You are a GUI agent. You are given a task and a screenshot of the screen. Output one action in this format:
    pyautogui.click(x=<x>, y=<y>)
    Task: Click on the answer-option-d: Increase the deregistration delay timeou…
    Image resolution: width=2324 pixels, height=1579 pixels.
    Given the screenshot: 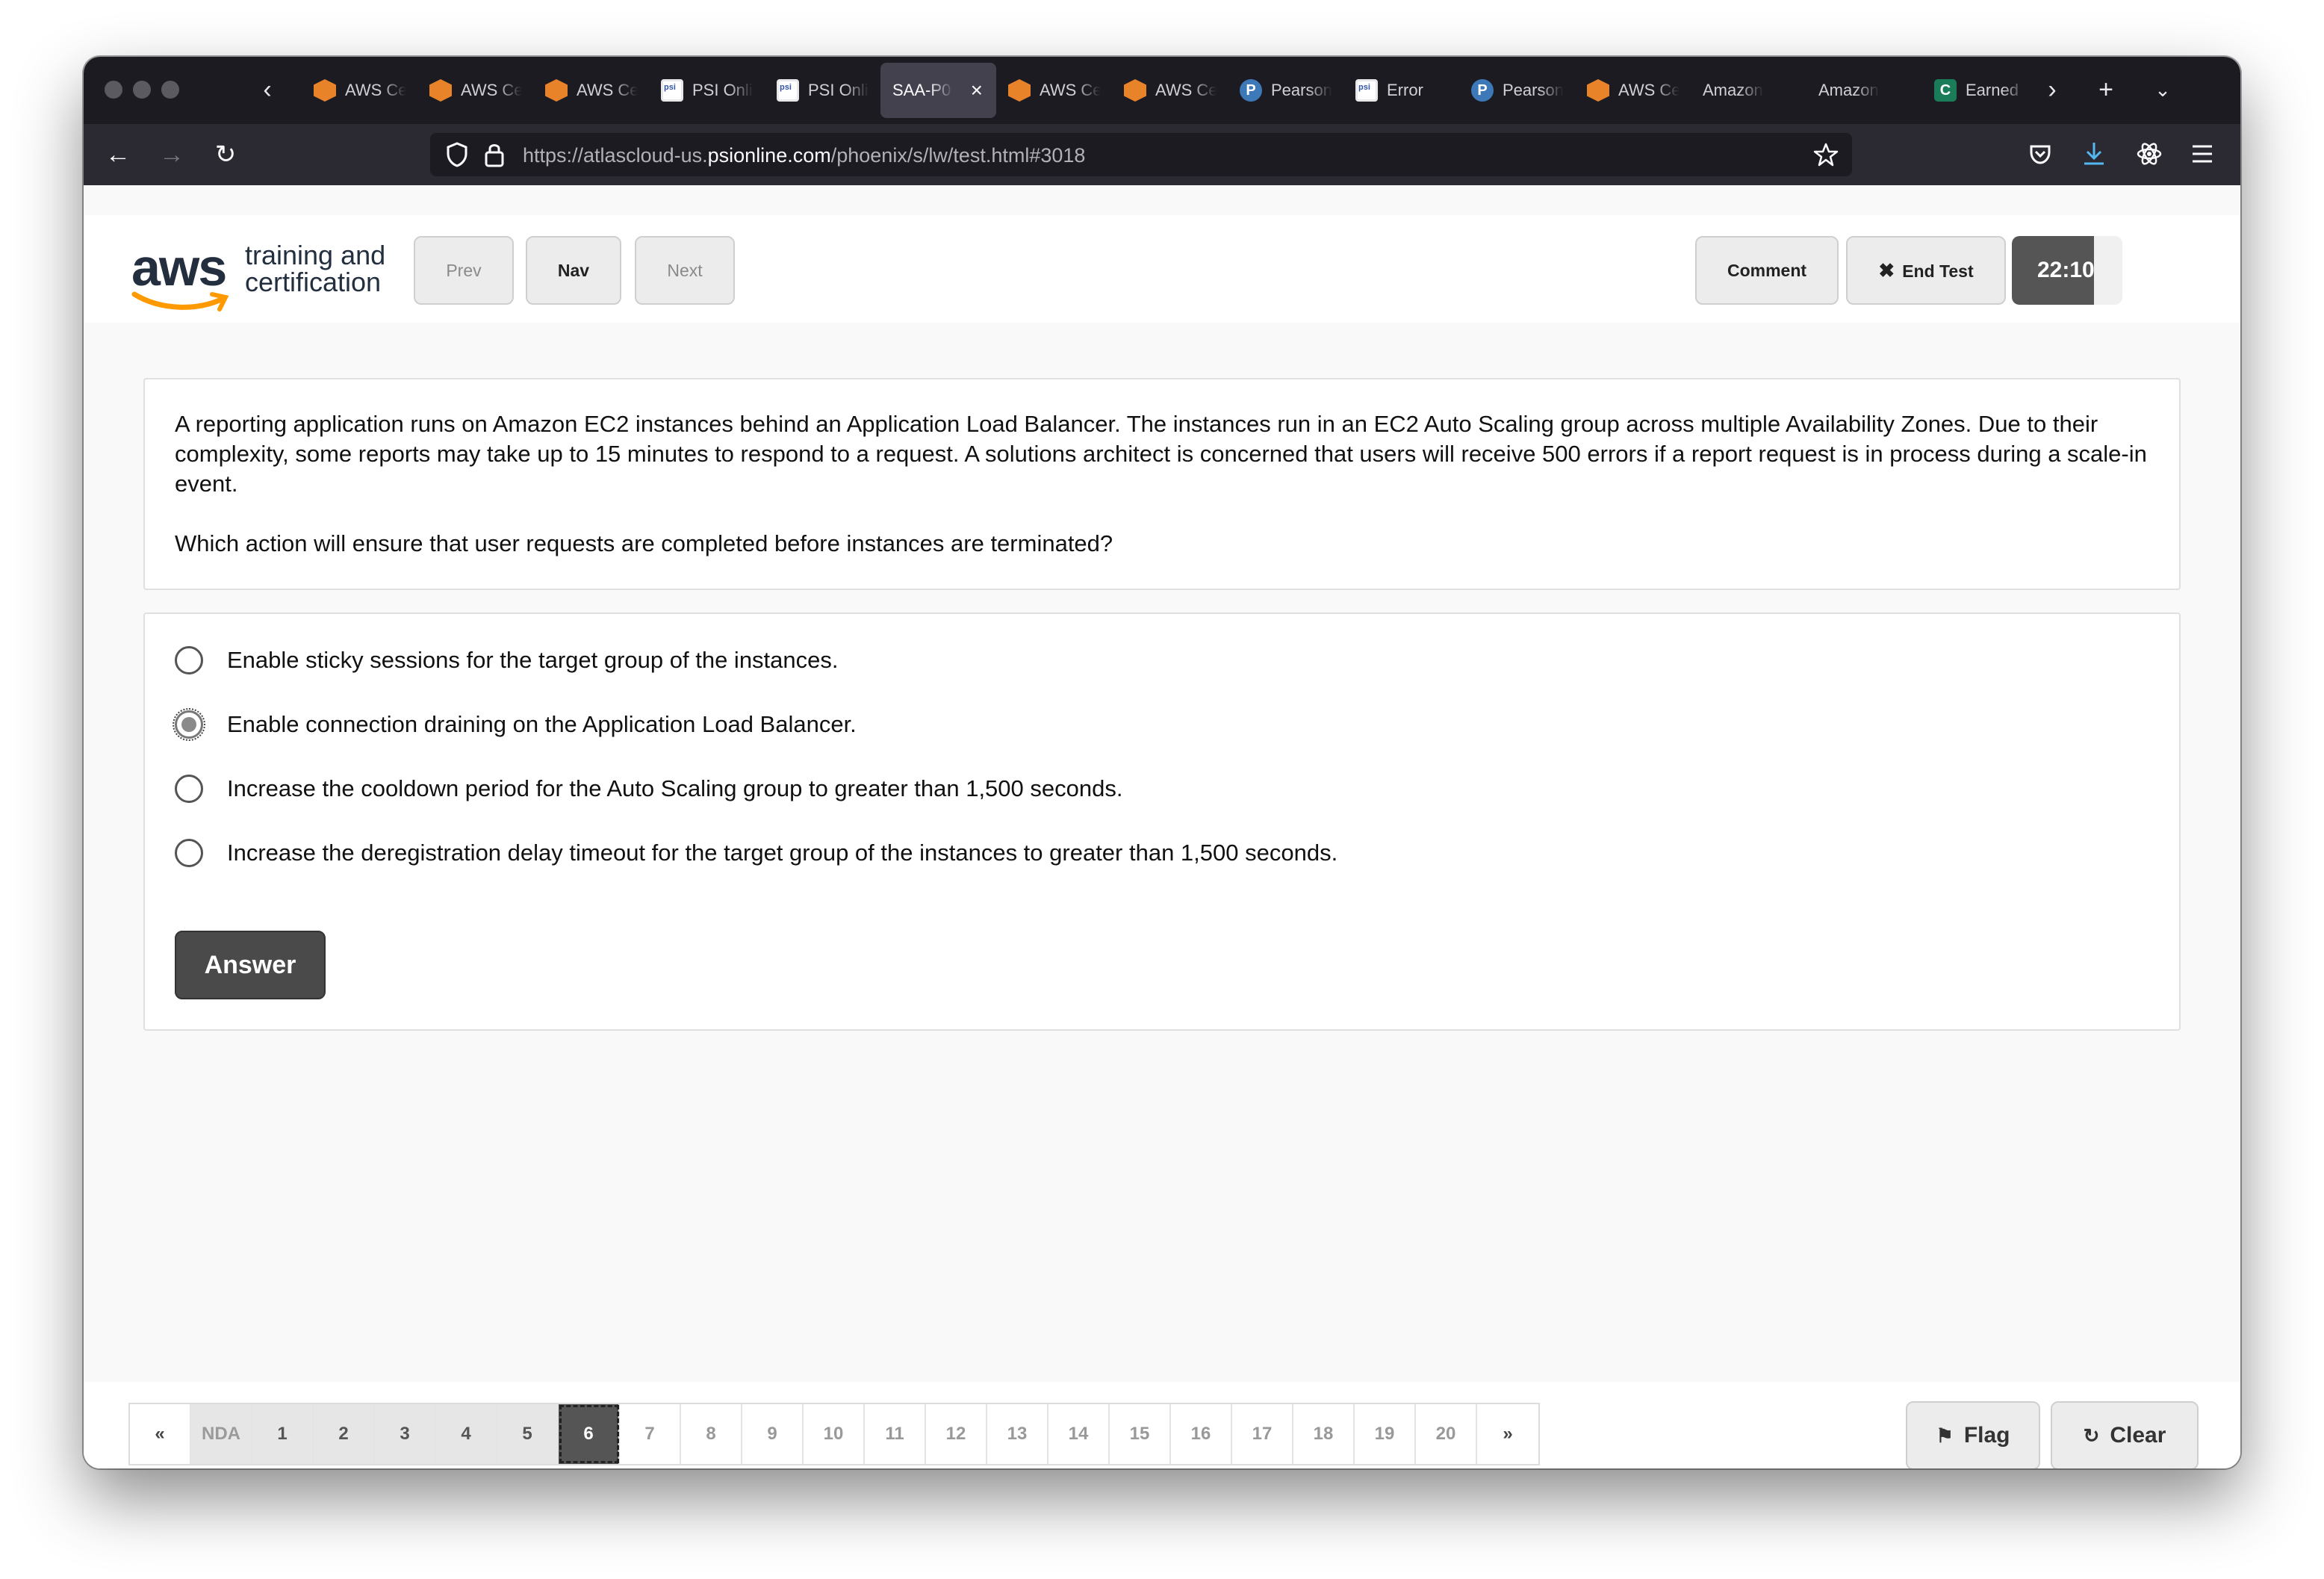 What is the action you would take?
    pyautogui.click(x=756, y=853)
    